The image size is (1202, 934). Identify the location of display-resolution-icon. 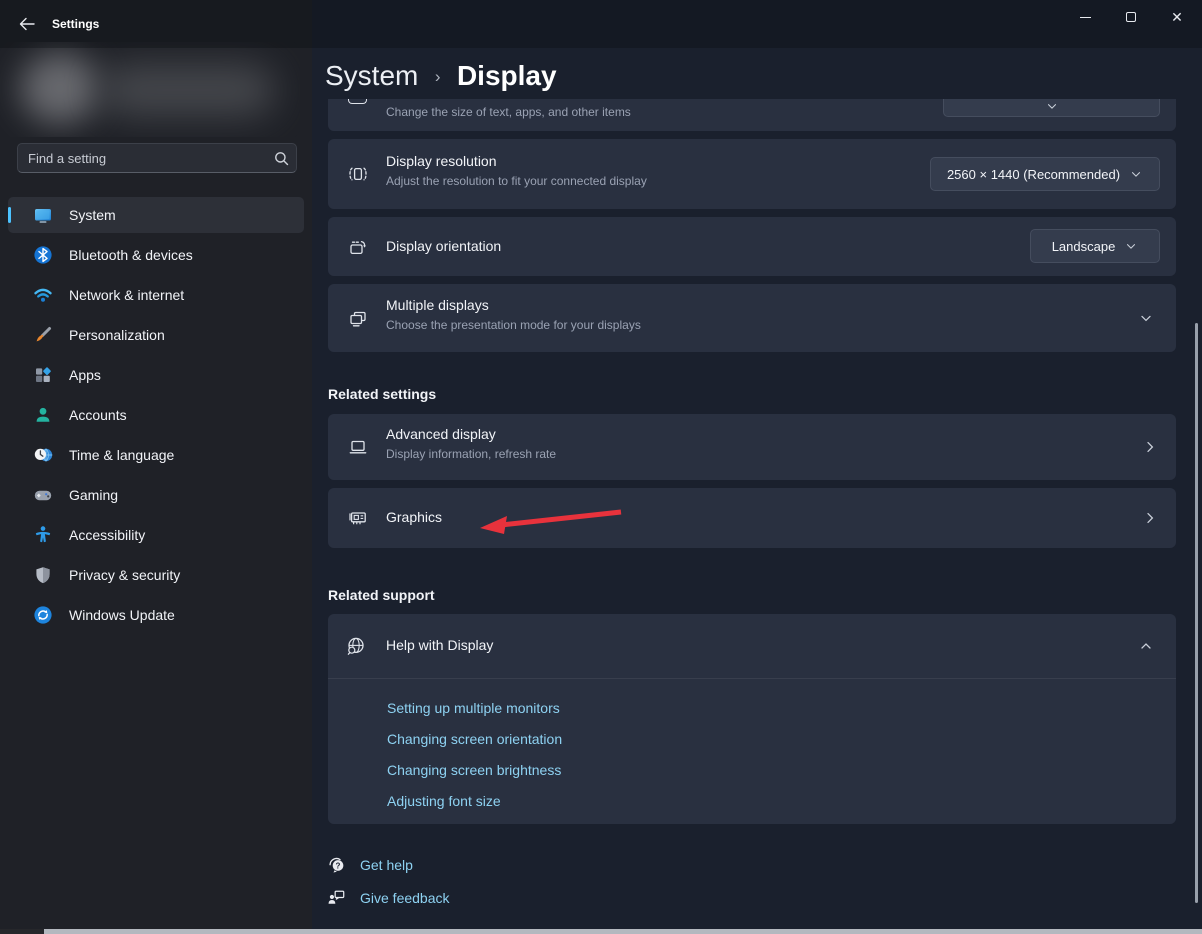
(358, 174).